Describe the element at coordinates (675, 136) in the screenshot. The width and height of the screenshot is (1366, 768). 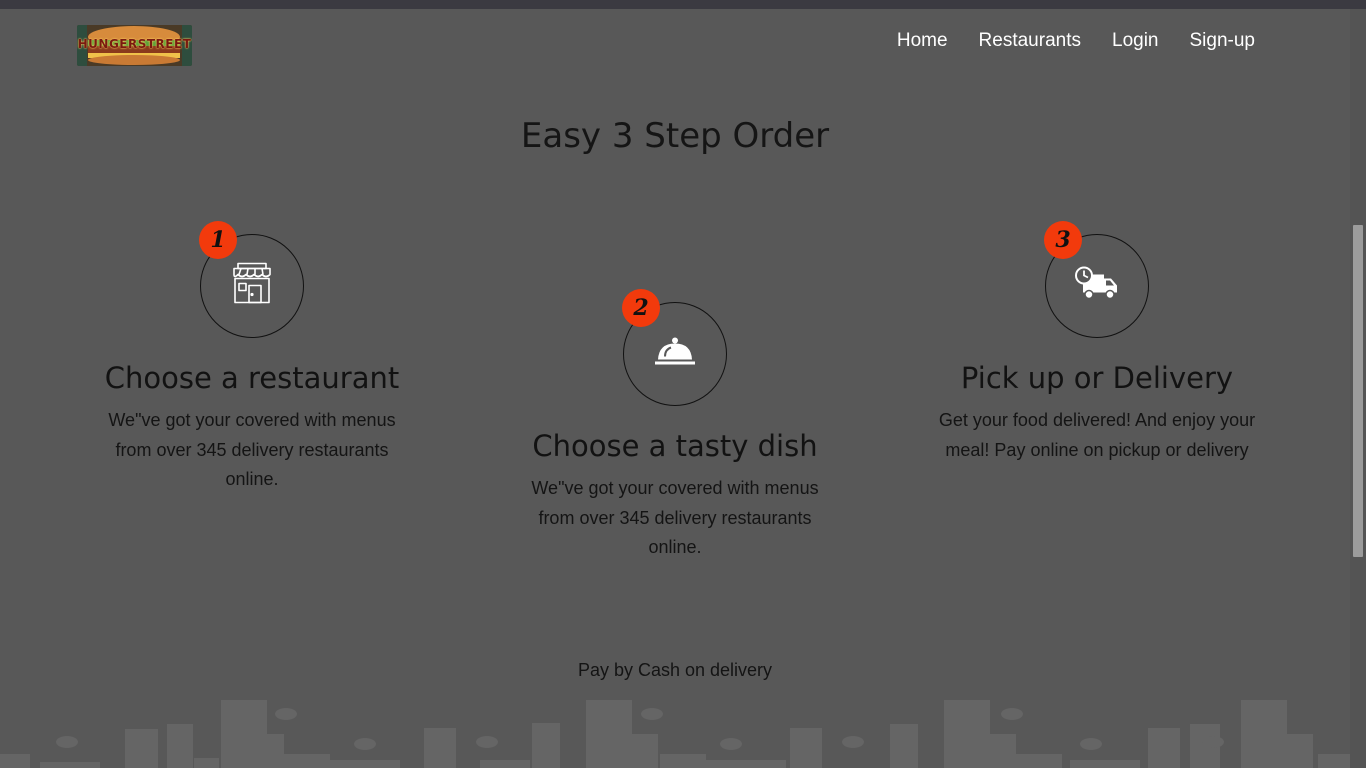
I see `page-title: Easy 3 Step Order` at that location.